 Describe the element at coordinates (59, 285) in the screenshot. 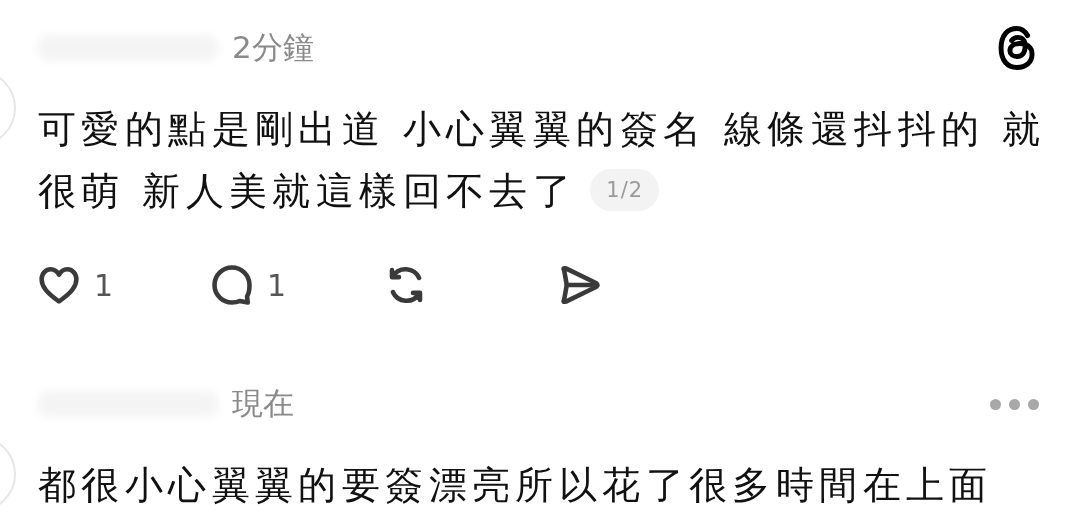

I see `heart-icon` at that location.